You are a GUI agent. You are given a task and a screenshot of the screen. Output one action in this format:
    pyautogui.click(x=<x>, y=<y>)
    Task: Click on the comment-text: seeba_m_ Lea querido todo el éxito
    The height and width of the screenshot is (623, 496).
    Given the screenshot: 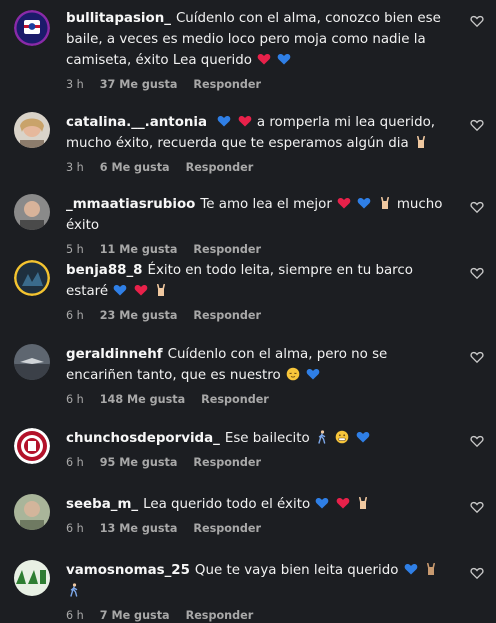 What is the action you would take?
    pyautogui.click(x=259, y=504)
    